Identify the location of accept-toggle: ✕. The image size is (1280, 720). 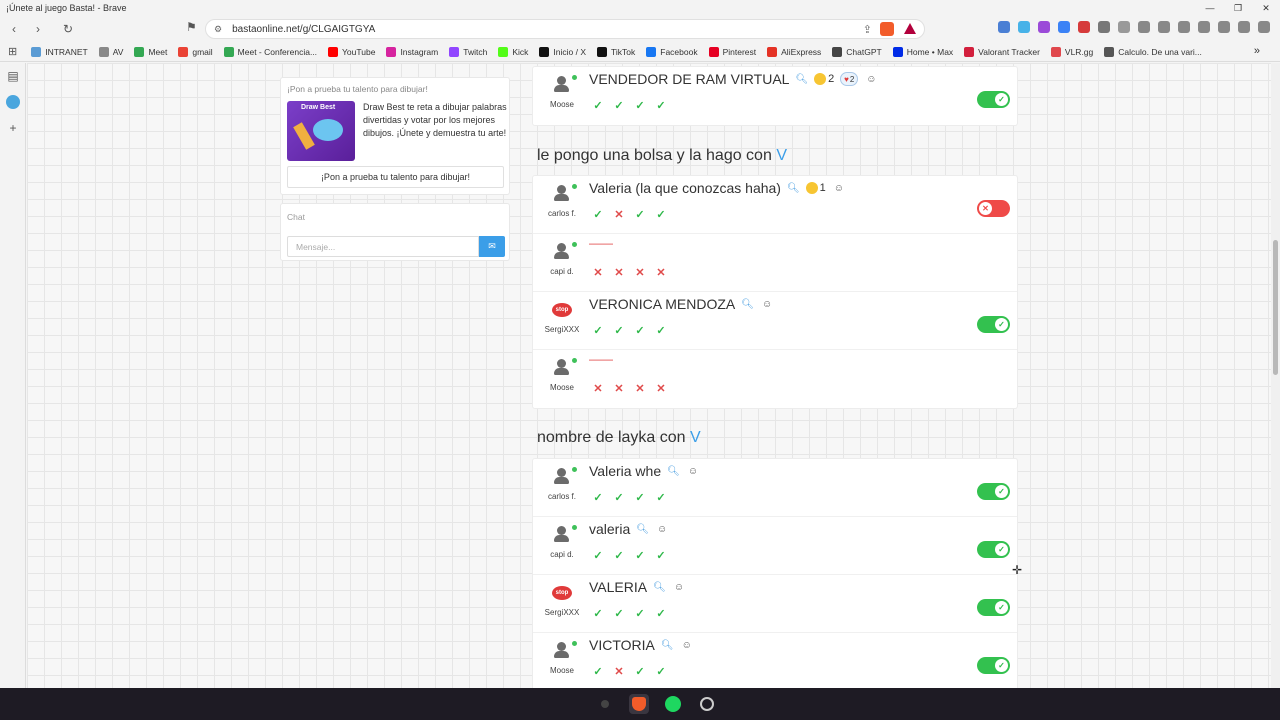
(993, 208).